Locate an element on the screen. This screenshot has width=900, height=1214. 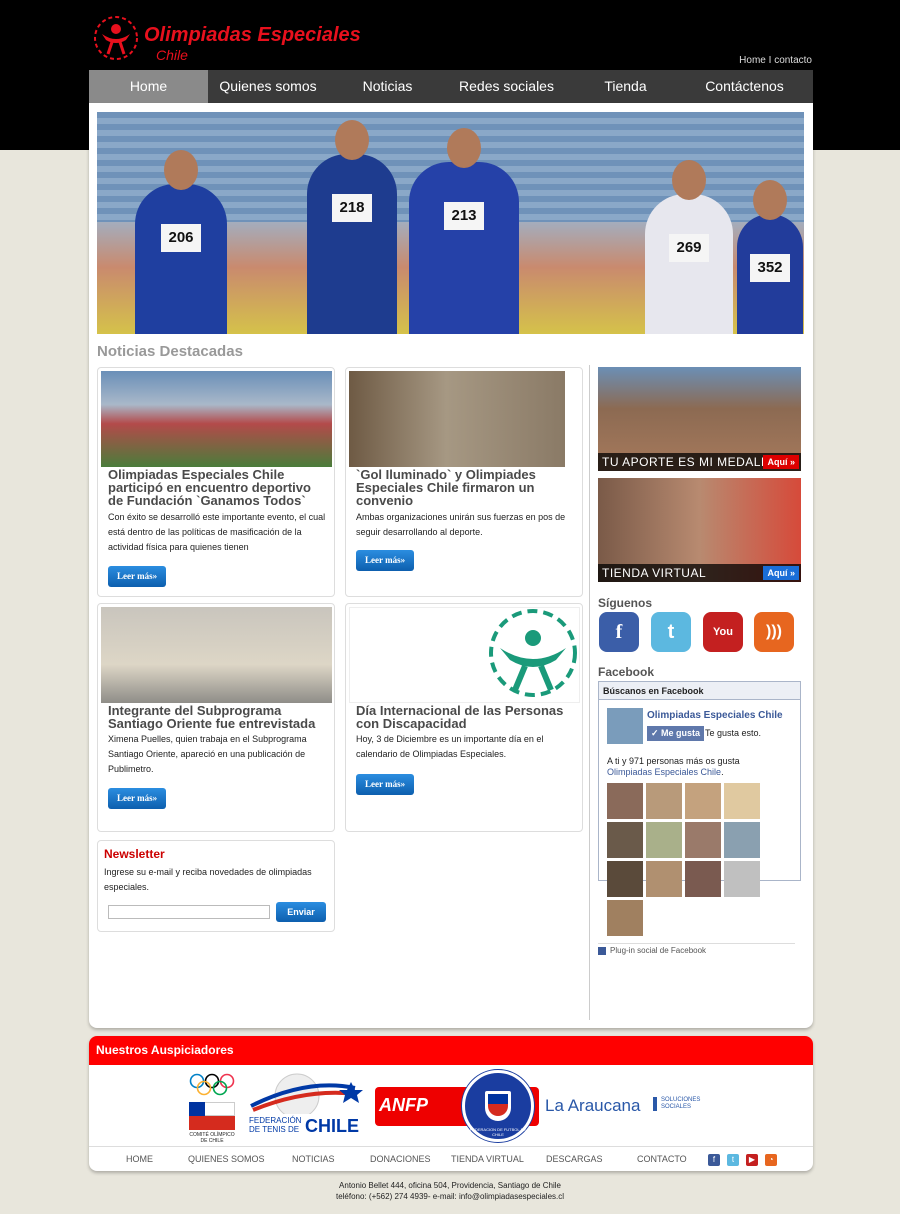
sponsor-la-araucana: La Araucana SOLUCIONES SOCIALES is located at coordinates (635, 1107).